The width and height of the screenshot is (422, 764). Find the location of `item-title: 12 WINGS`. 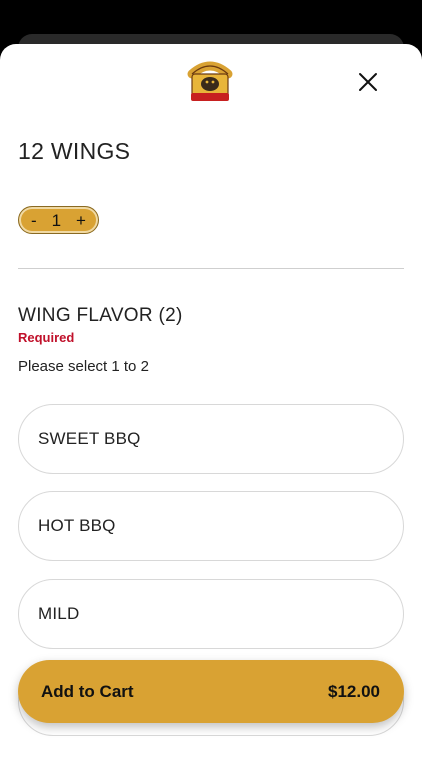

item-title: 12 WINGS is located at coordinates (74, 151).